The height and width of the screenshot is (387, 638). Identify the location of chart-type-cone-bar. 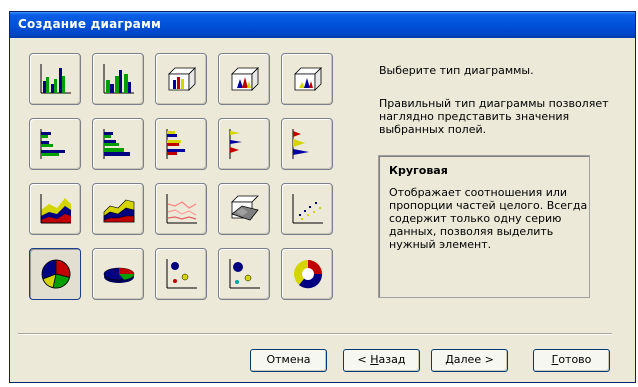
(244, 144).